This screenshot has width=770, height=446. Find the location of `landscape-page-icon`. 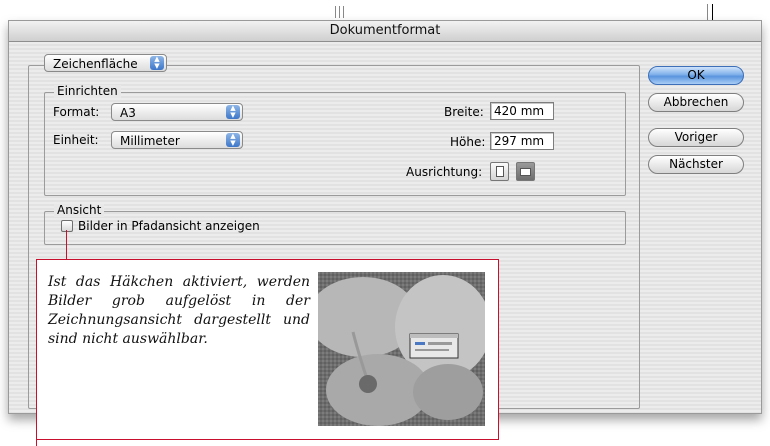

landscape-page-icon is located at coordinates (525, 172).